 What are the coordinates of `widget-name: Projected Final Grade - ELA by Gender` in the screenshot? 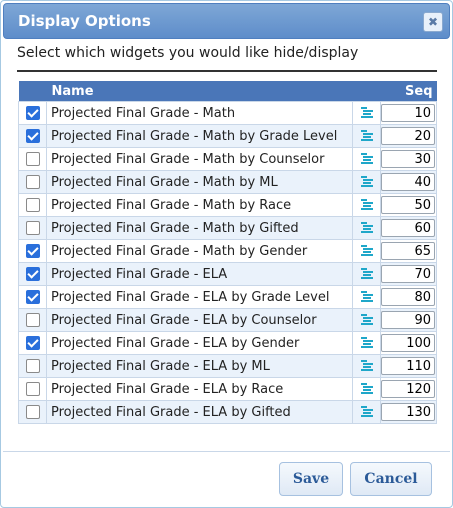 It's located at (199, 343).